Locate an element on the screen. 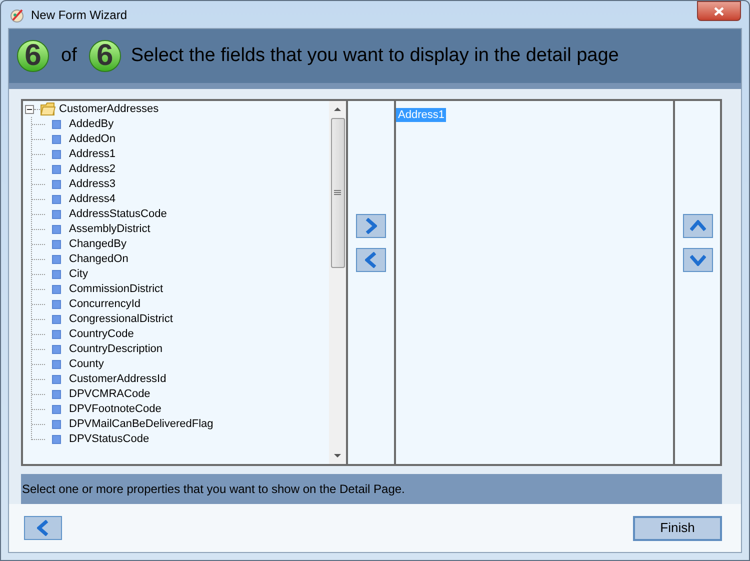 The image size is (750, 561). chevron-right-icon is located at coordinates (371, 226).